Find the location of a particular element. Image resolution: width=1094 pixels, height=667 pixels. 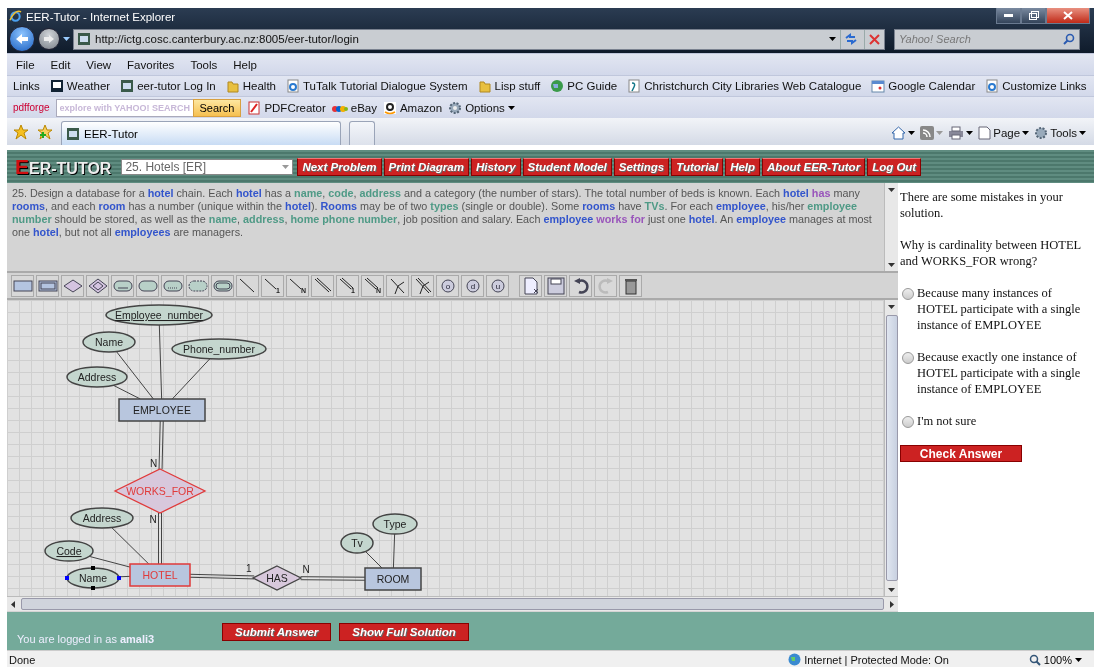

menu-item: Edit is located at coordinates (60, 64).